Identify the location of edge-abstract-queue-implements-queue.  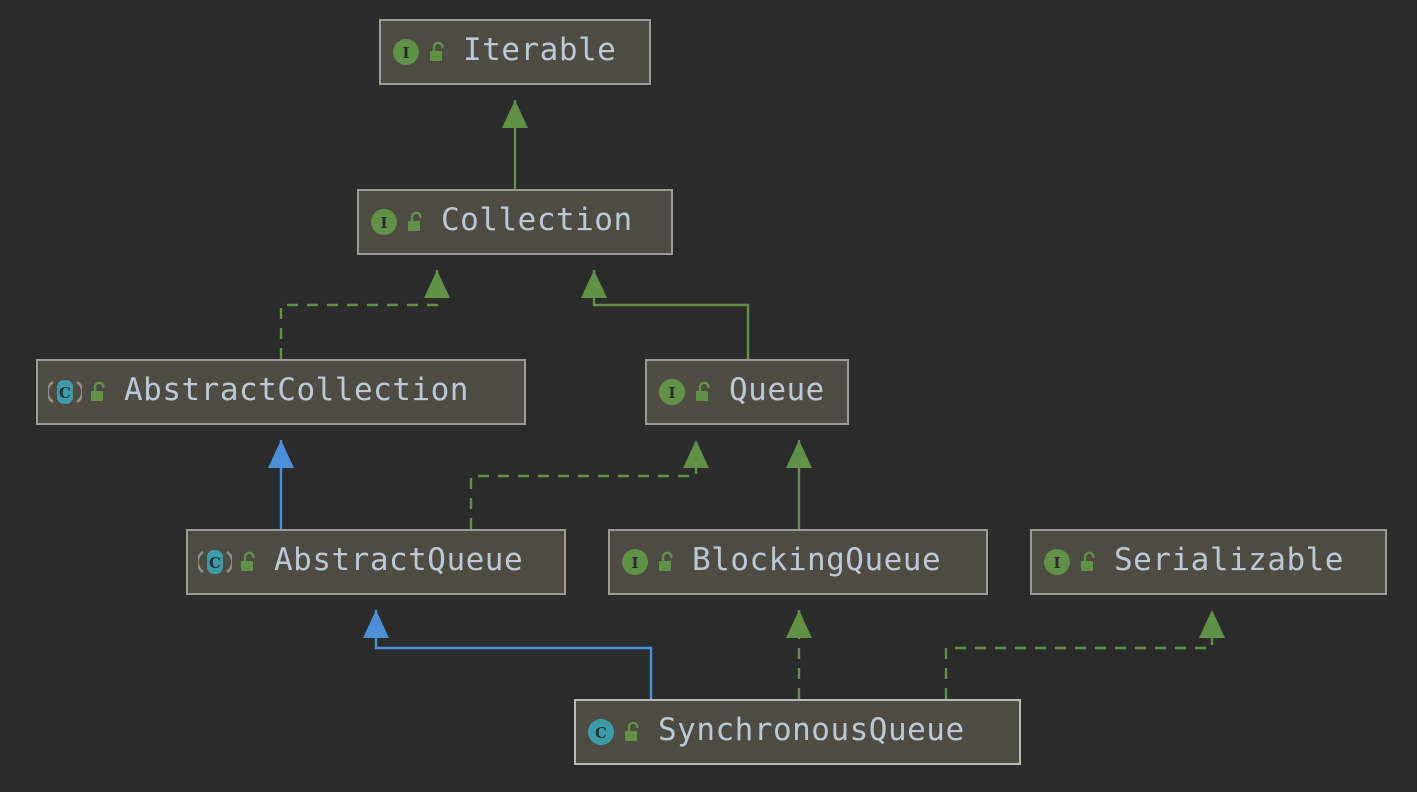
(589, 484).